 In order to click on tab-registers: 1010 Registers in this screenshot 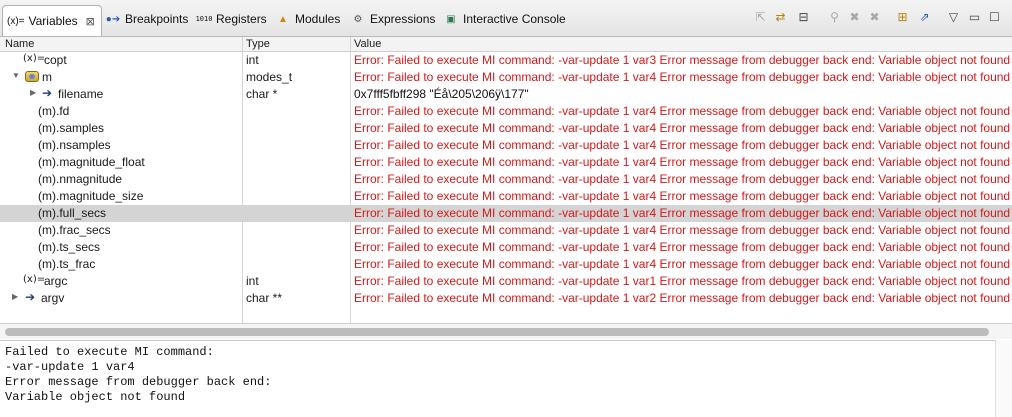, I will do `click(231, 19)`.